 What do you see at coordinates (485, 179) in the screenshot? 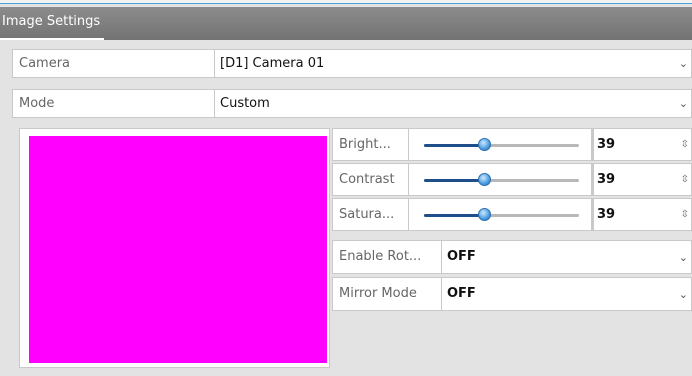
I see `contrast-slider-handle` at bounding box center [485, 179].